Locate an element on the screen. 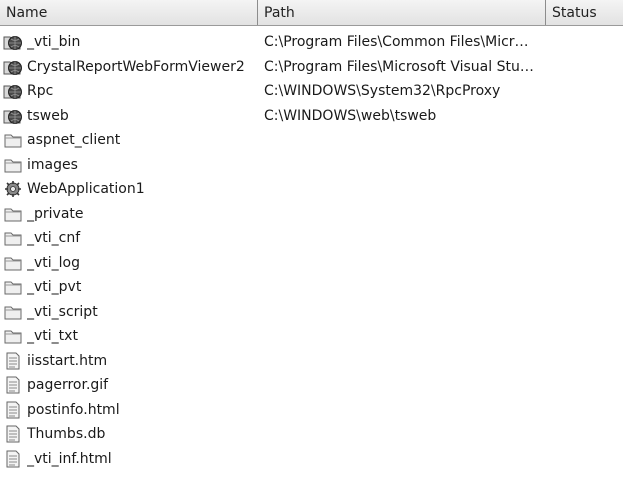 This screenshot has height=485, width=623. column-header-name: Name is located at coordinates (129, 12).